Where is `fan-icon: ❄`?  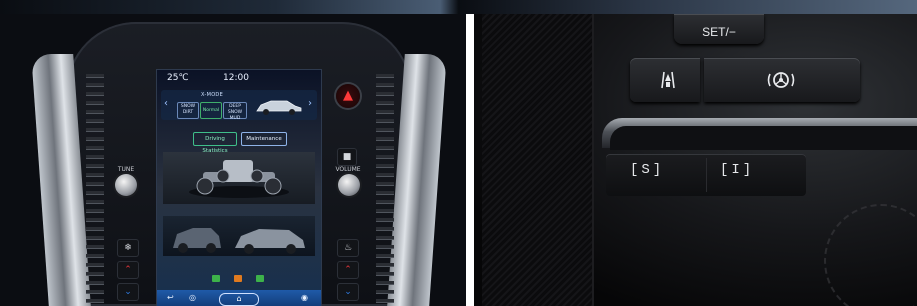
fan-icon: ❄ is located at coordinates (128, 248).